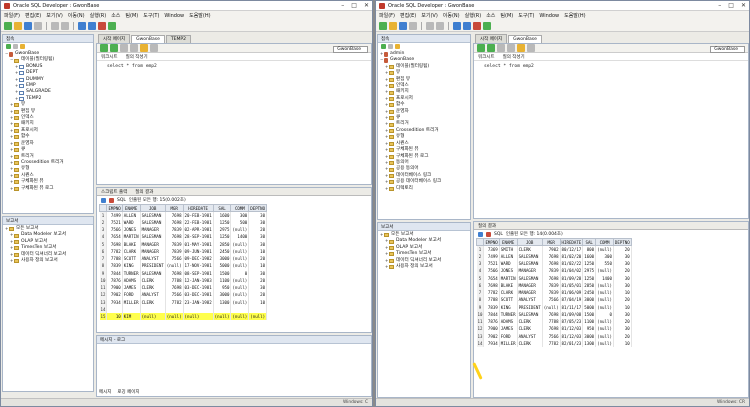 The image size is (750, 407). Describe the element at coordinates (258, 251) in the screenshot. I see `table-cell: 10` at that location.